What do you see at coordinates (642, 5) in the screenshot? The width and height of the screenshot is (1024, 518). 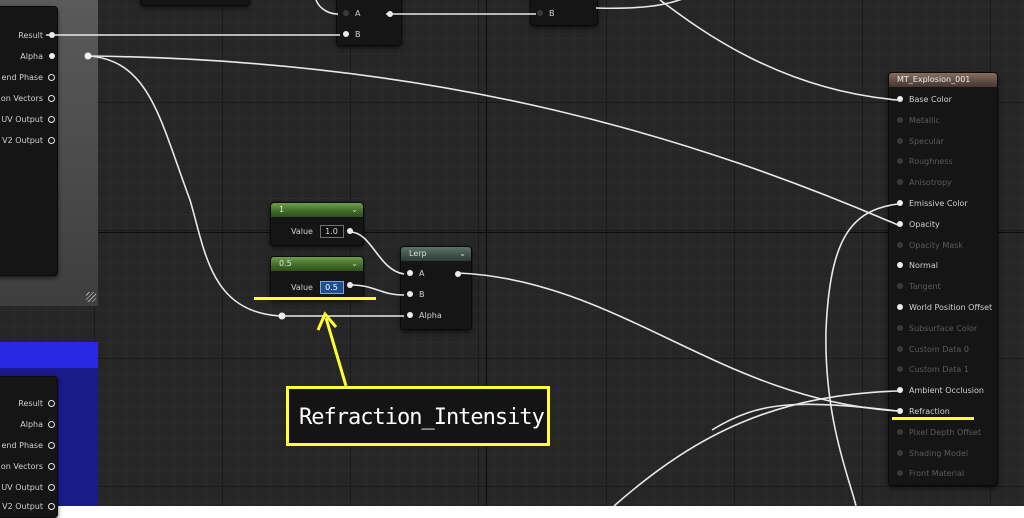 I see `wire-top-right-out` at bounding box center [642, 5].